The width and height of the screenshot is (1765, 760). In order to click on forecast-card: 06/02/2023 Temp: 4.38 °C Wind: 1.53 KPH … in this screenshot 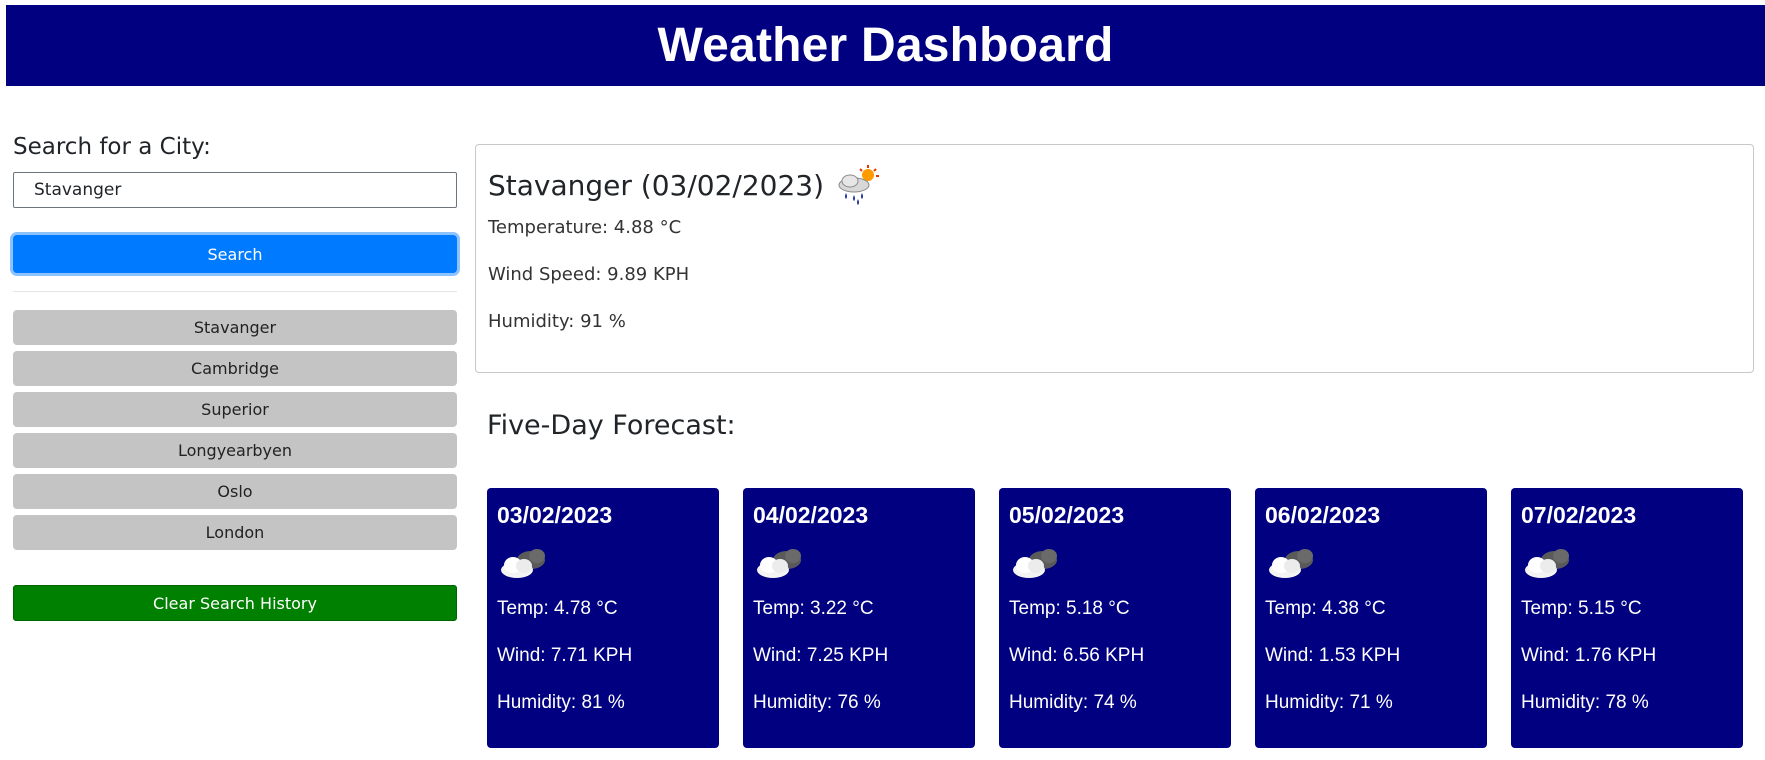, I will do `click(1371, 618)`.